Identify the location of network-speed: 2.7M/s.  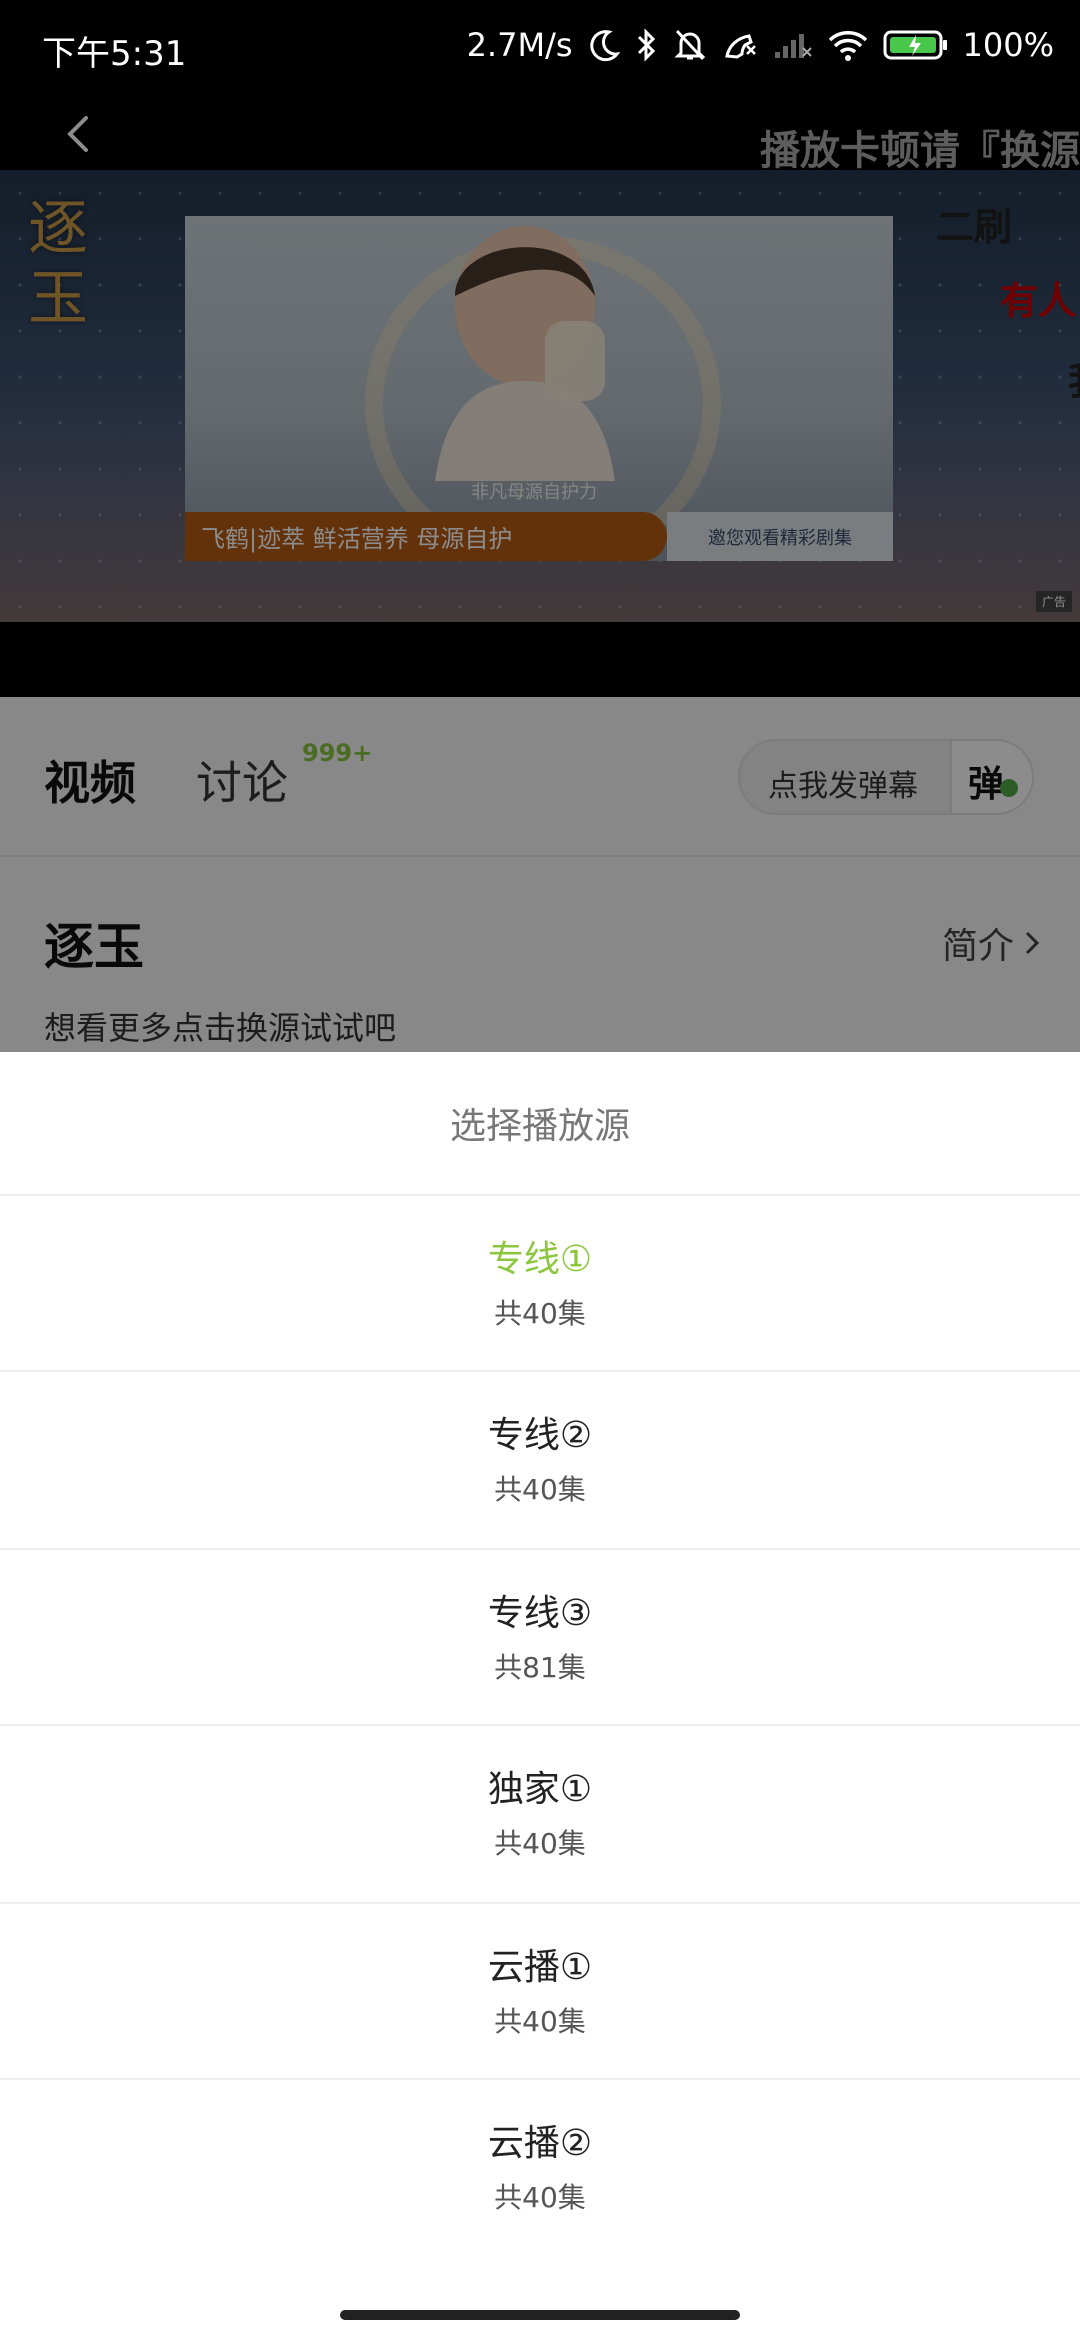
(519, 45).